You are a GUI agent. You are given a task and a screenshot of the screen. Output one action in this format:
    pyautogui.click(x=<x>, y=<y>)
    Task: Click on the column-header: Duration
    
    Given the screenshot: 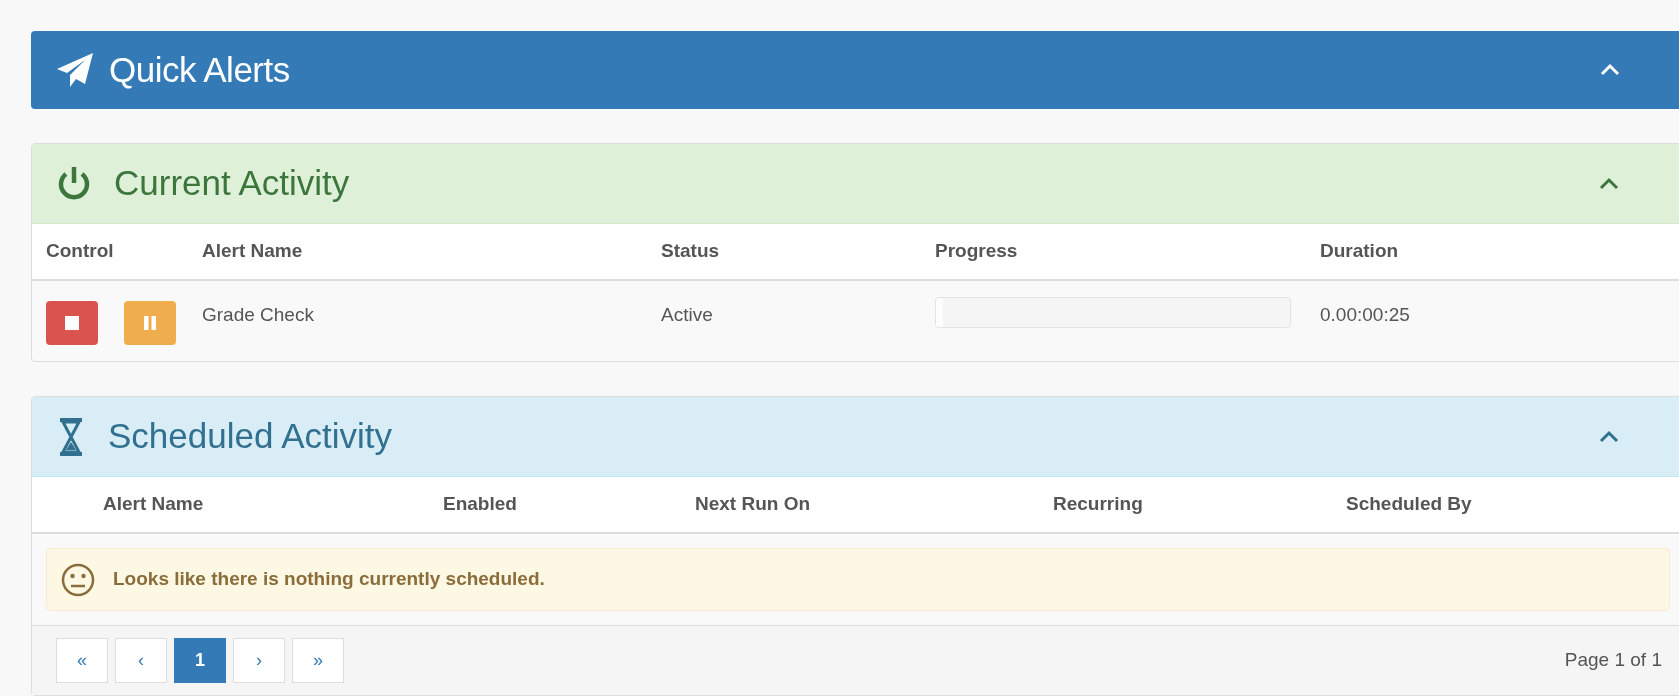 What is the action you would take?
    pyautogui.click(x=1360, y=251)
    